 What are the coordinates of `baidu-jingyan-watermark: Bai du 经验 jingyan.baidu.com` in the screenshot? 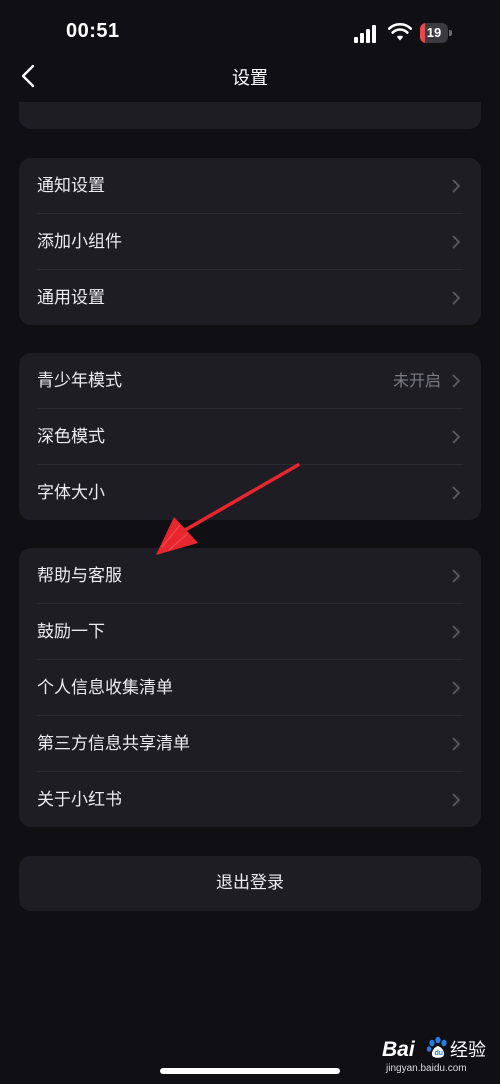 It's located at (439, 1053).